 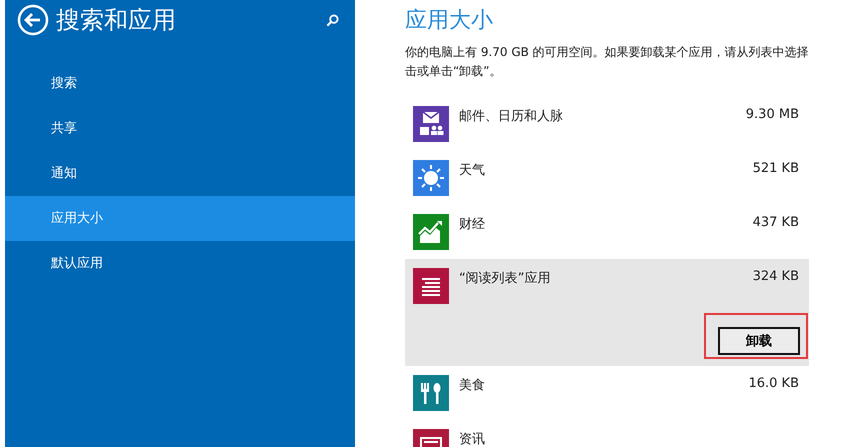 What do you see at coordinates (472, 385) in the screenshot?
I see `app-name: 美食` at bounding box center [472, 385].